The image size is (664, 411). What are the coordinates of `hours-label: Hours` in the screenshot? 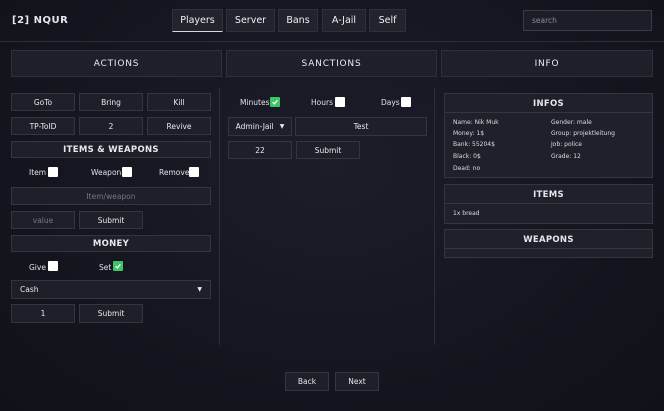 It's located at (322, 102).